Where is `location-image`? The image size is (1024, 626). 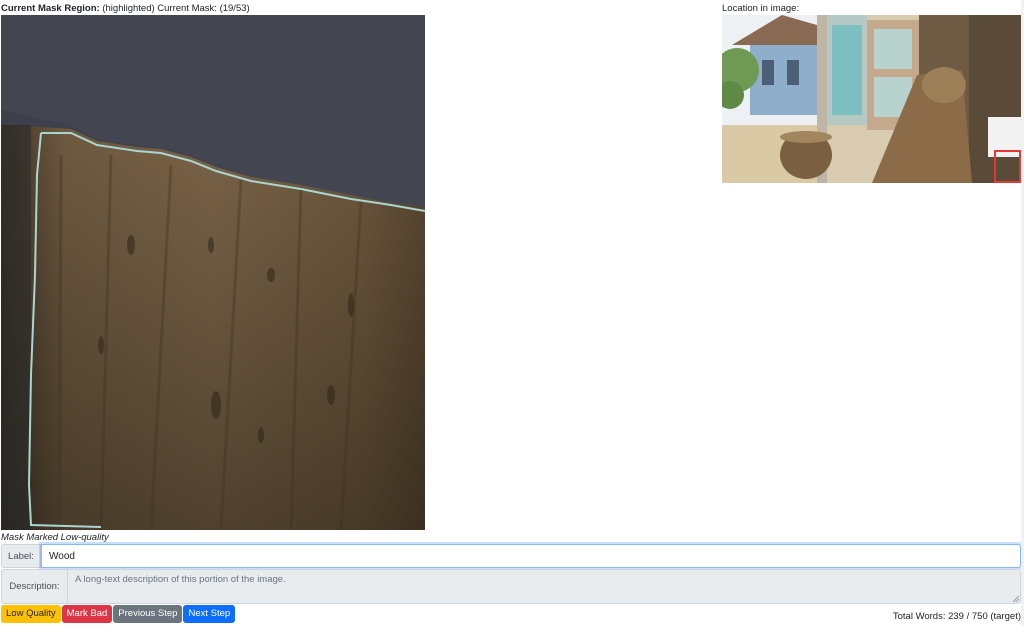 location-image is located at coordinates (871, 99).